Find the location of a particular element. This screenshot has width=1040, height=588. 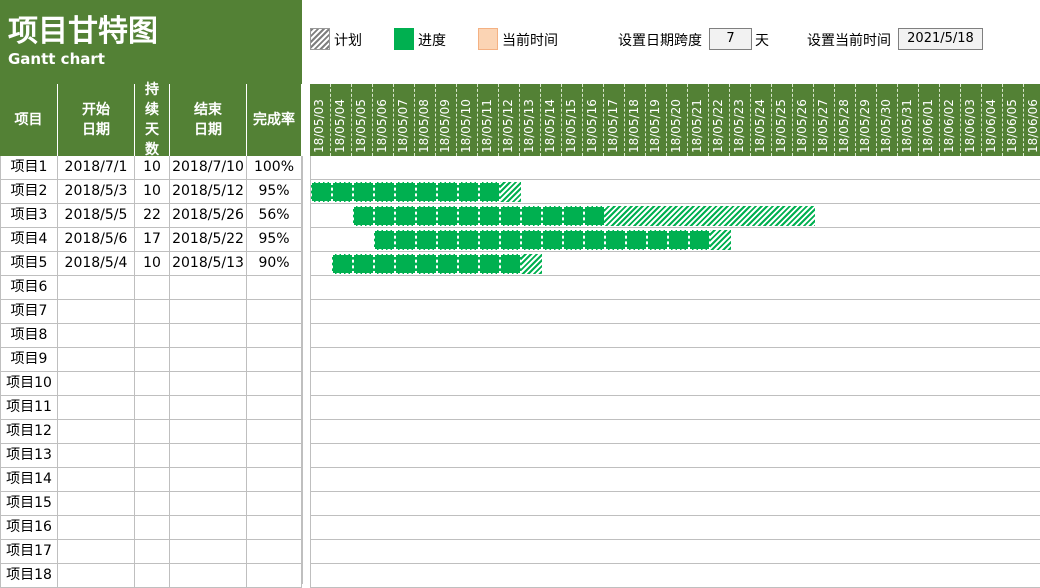

plan-hatch-swatch is located at coordinates (320, 39).